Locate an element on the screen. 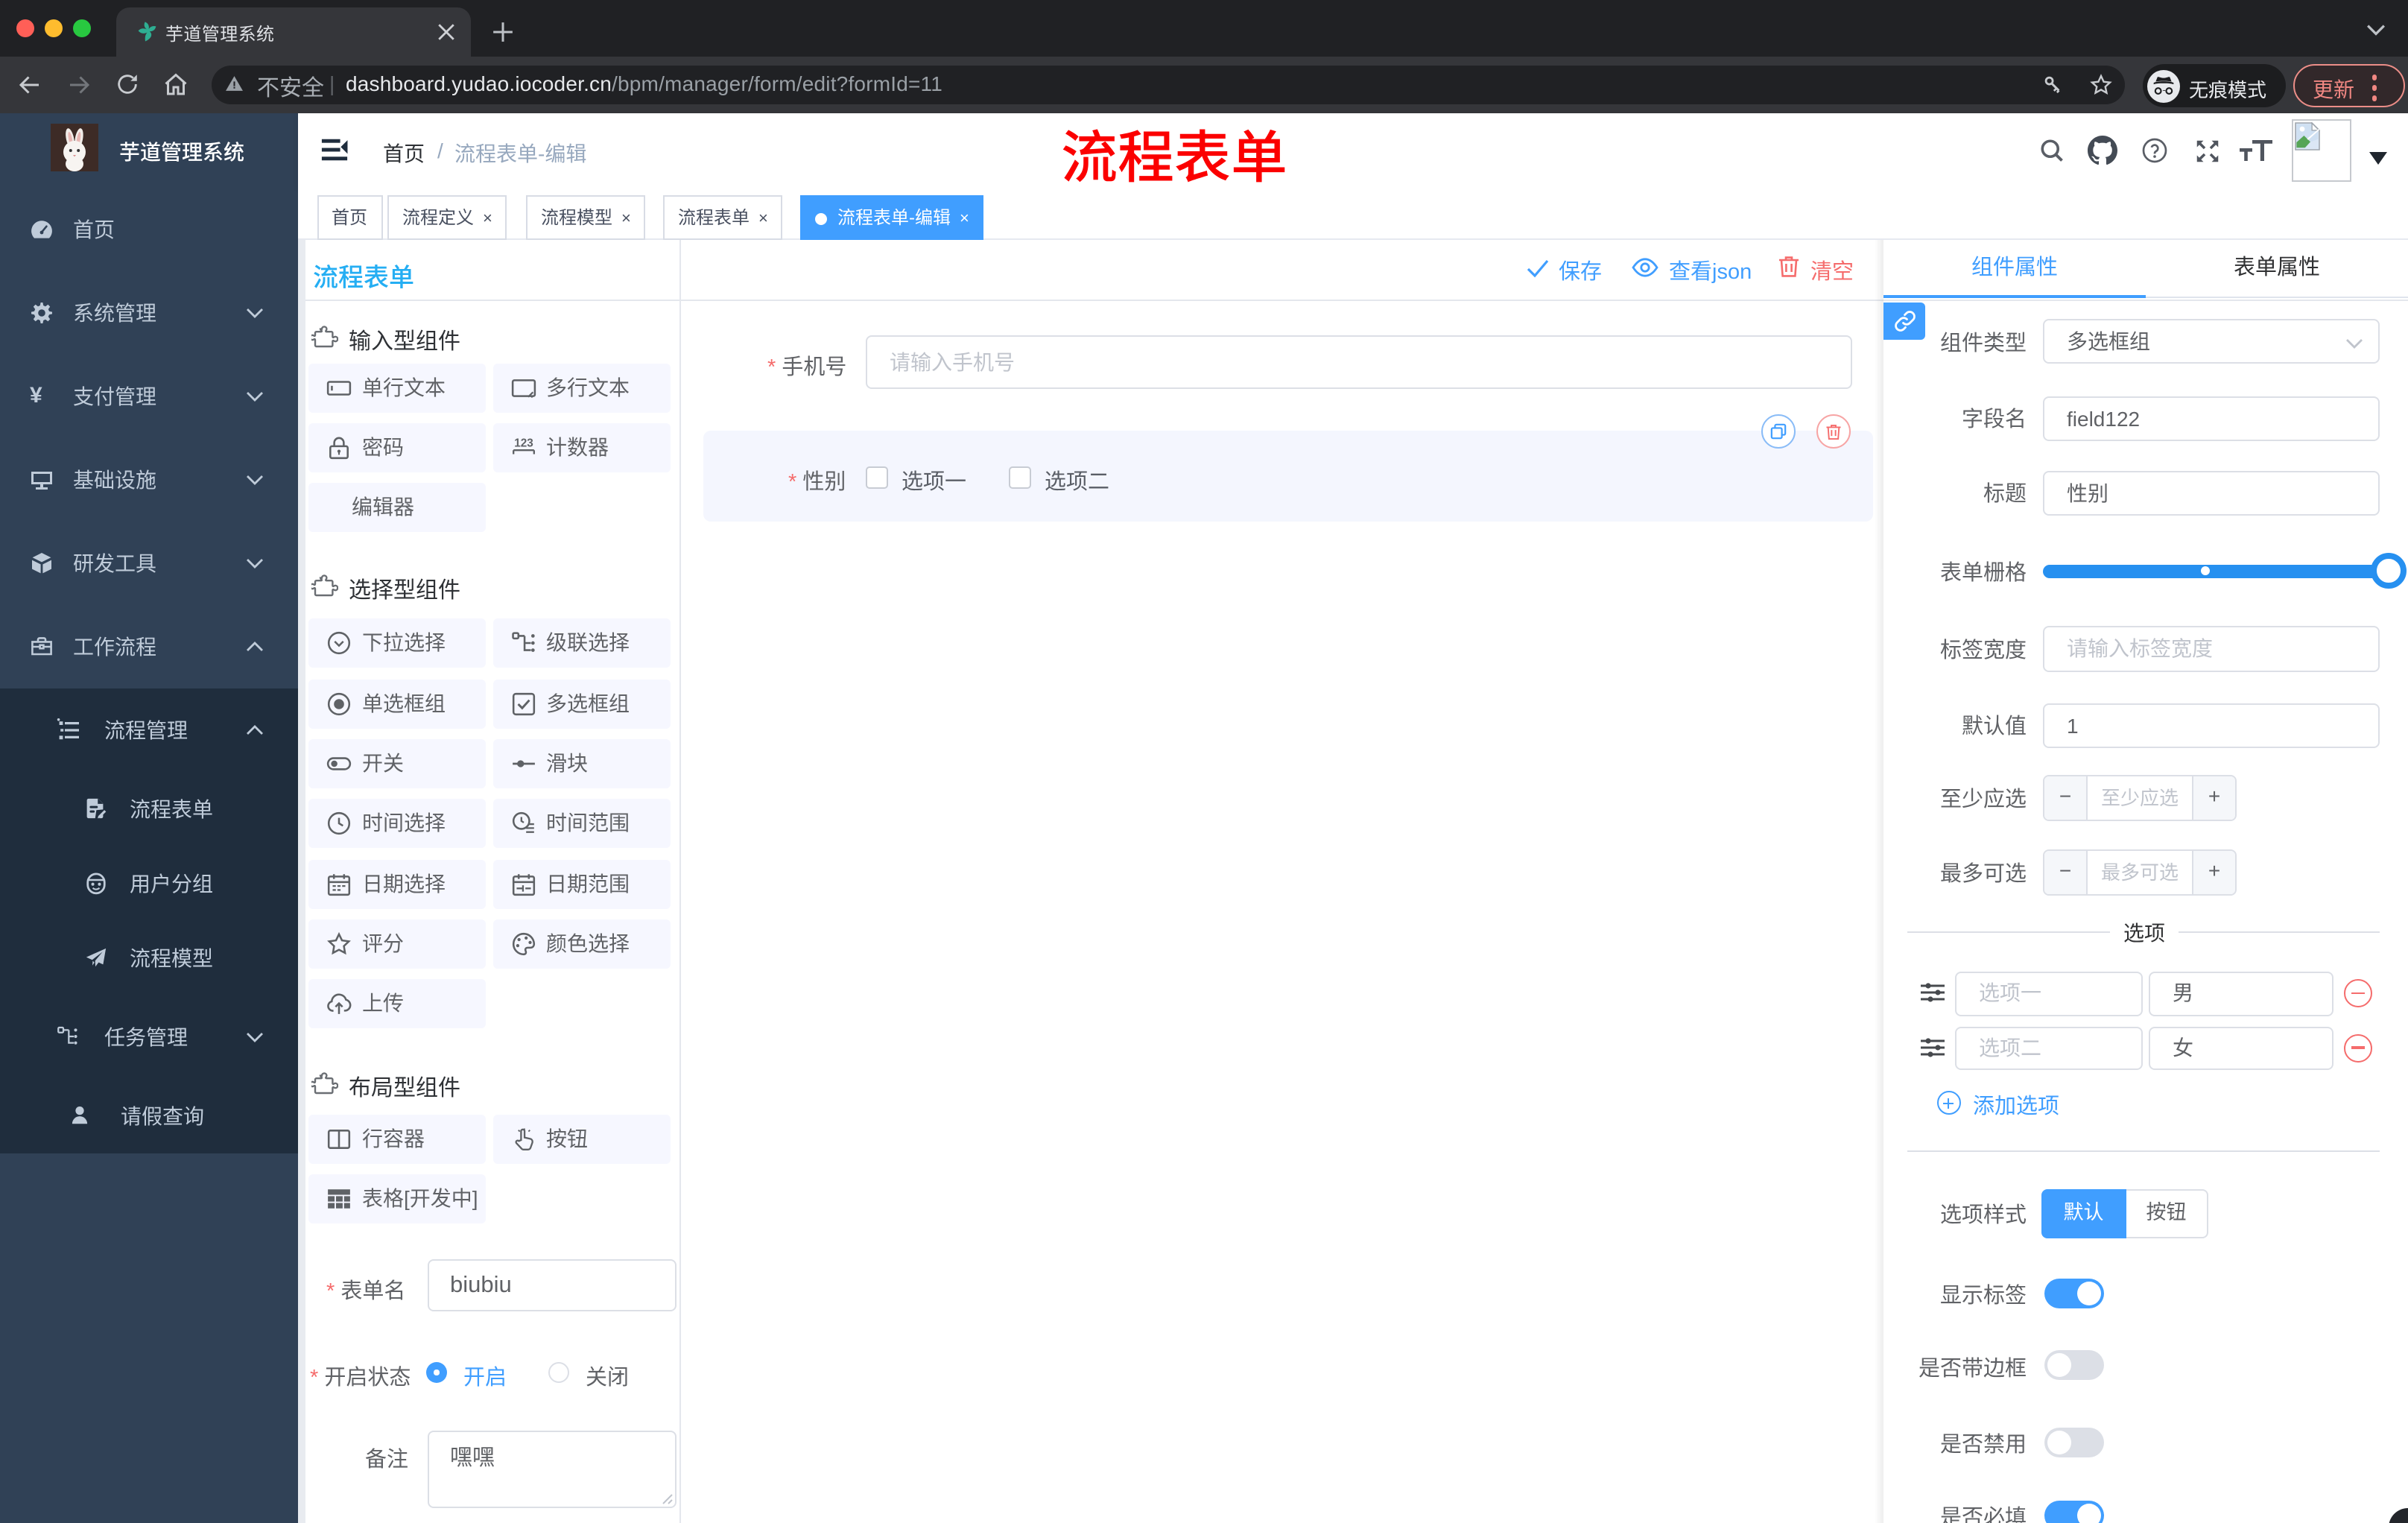 The width and height of the screenshot is (2408, 1523). svg-text: 123 is located at coordinates (523, 443).